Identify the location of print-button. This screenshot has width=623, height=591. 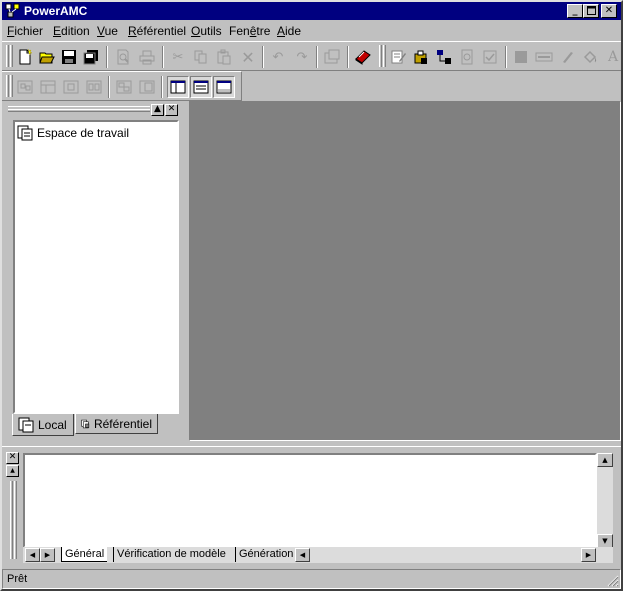
(147, 57).